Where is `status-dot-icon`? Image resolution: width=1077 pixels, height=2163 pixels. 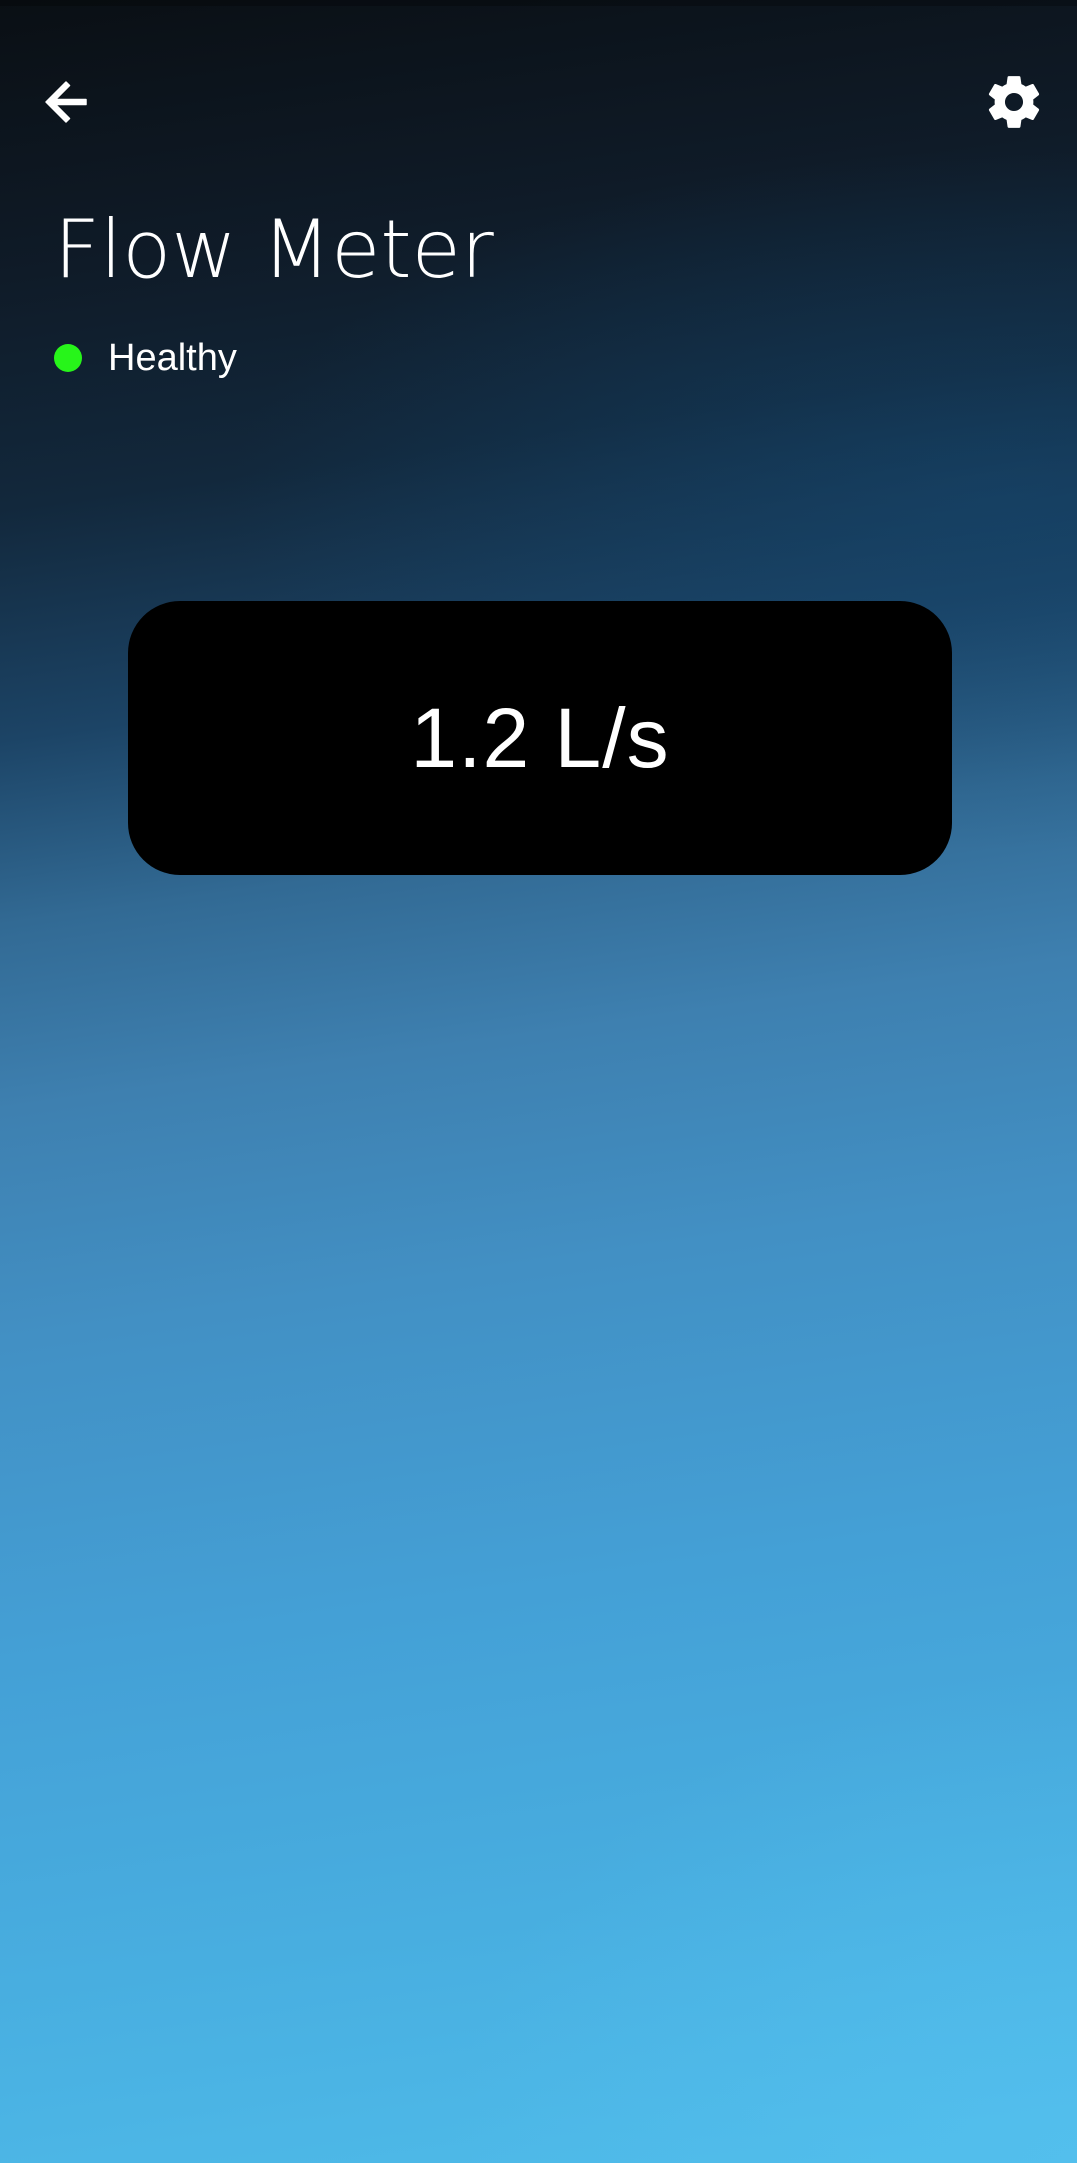
status-dot-icon is located at coordinates (68, 358).